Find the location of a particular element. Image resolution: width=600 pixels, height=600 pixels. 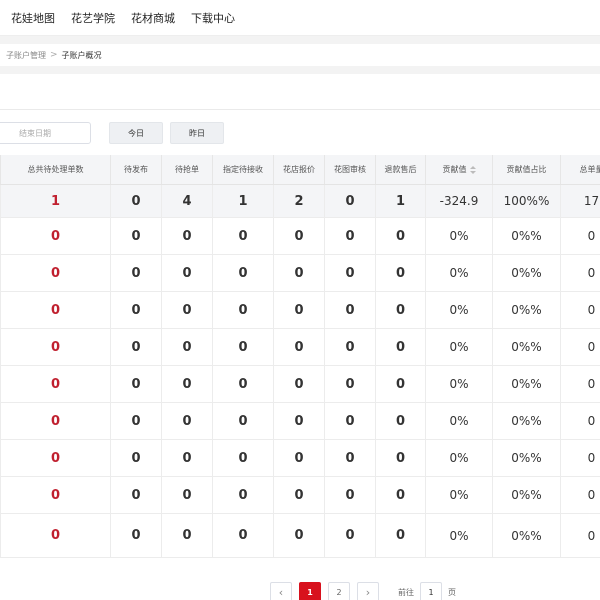

cell-shop-quote: 2 is located at coordinates (298, 201).